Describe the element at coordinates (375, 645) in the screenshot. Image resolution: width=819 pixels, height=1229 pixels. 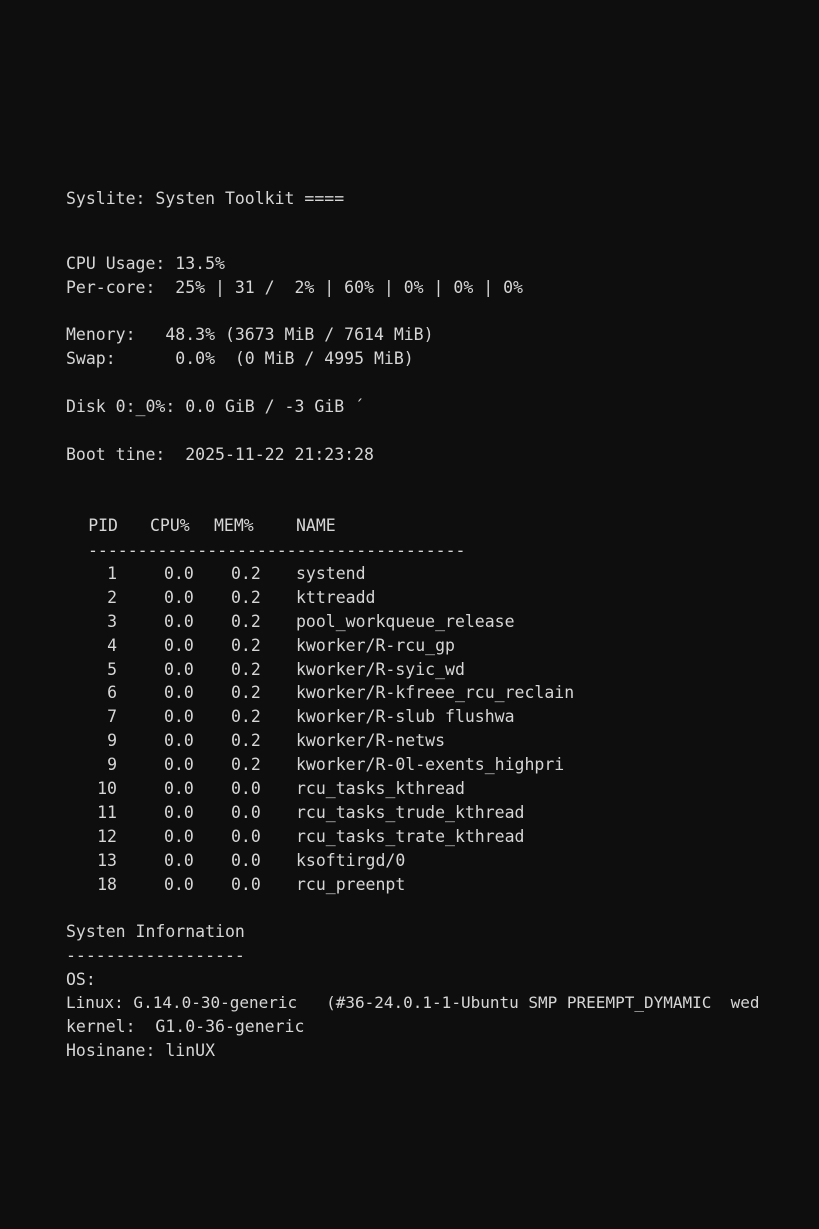
I see `name-cell: kworker/R-rcu_gp` at that location.